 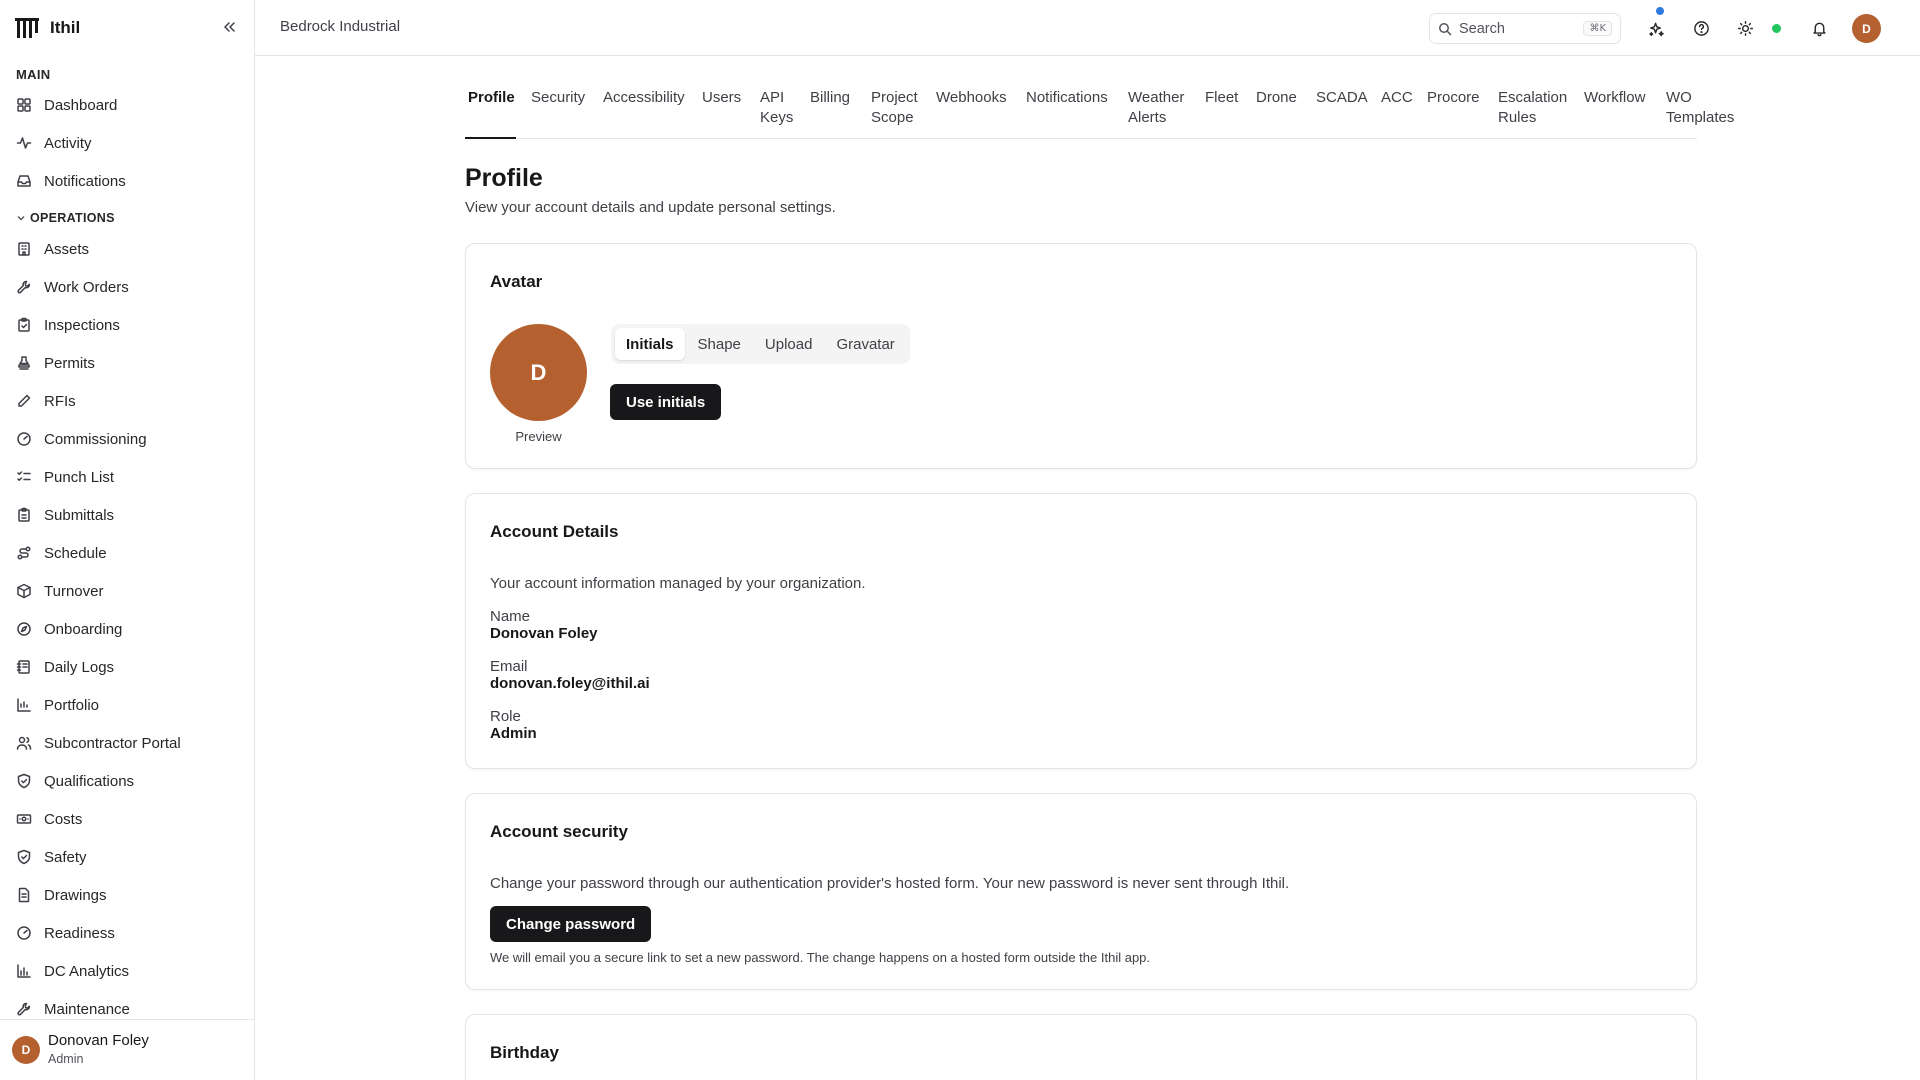 What do you see at coordinates (1701, 28) in the screenshot?
I see `help-button` at bounding box center [1701, 28].